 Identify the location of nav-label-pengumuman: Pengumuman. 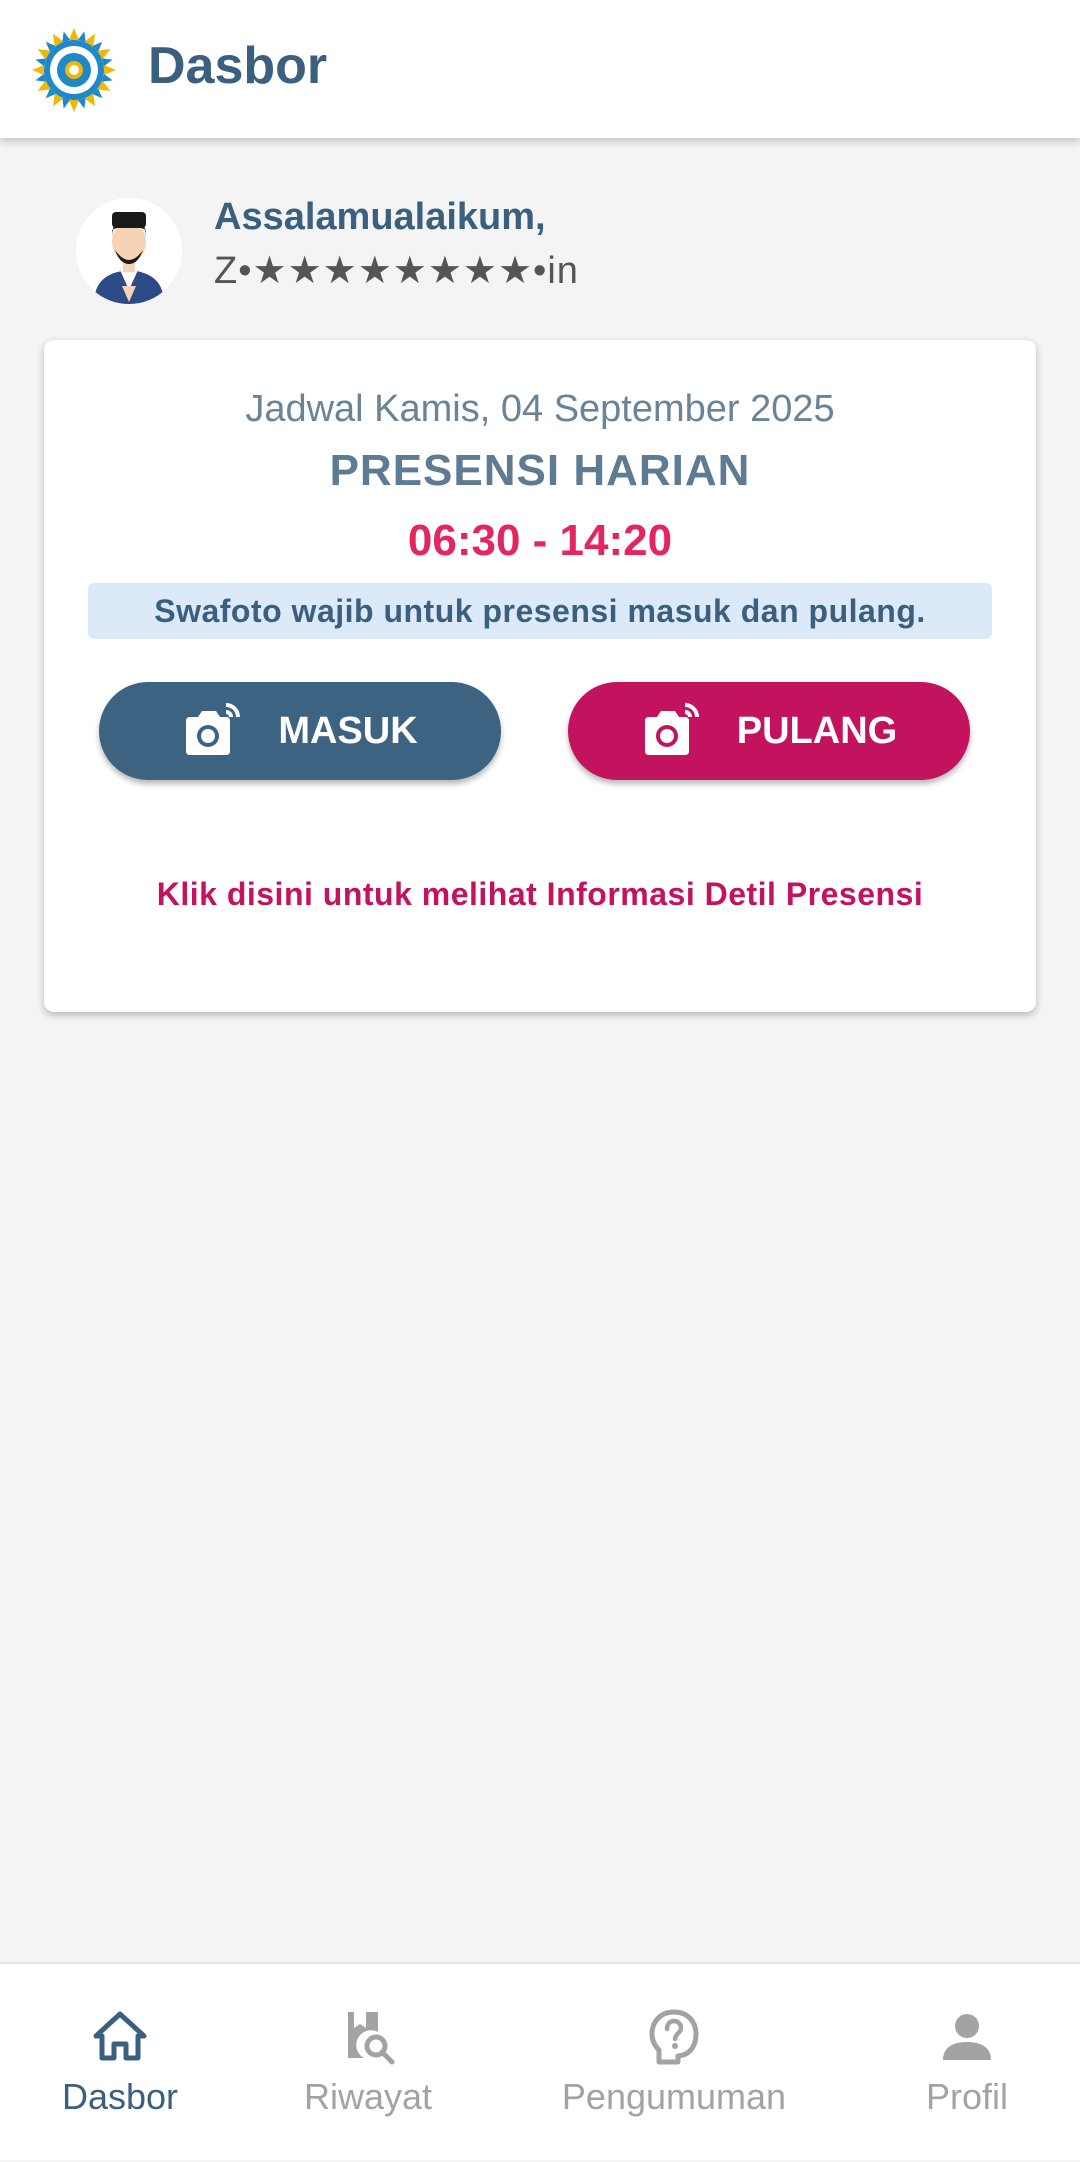
(674, 2096).